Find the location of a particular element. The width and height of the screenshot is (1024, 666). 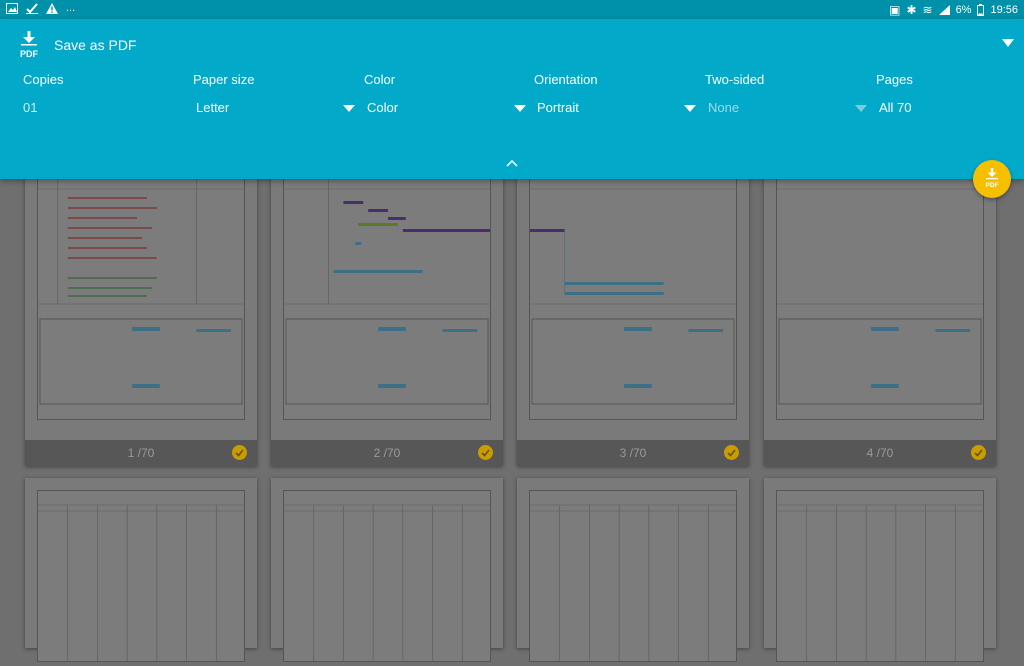

color-value: Color is located at coordinates (382, 107).